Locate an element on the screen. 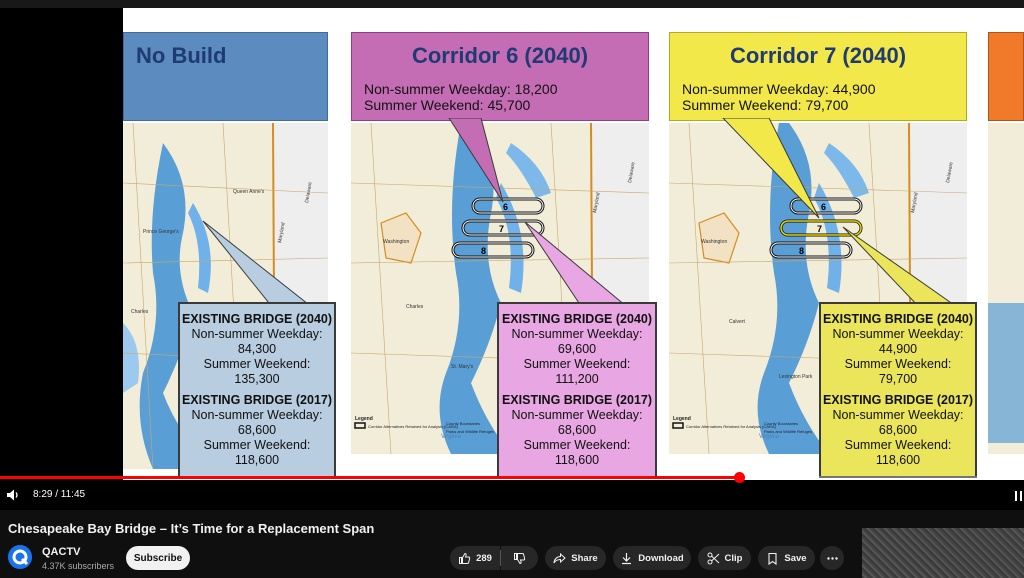 Image resolution: width=1024 pixels, height=578 pixels. download-icon is located at coordinates (627, 558).